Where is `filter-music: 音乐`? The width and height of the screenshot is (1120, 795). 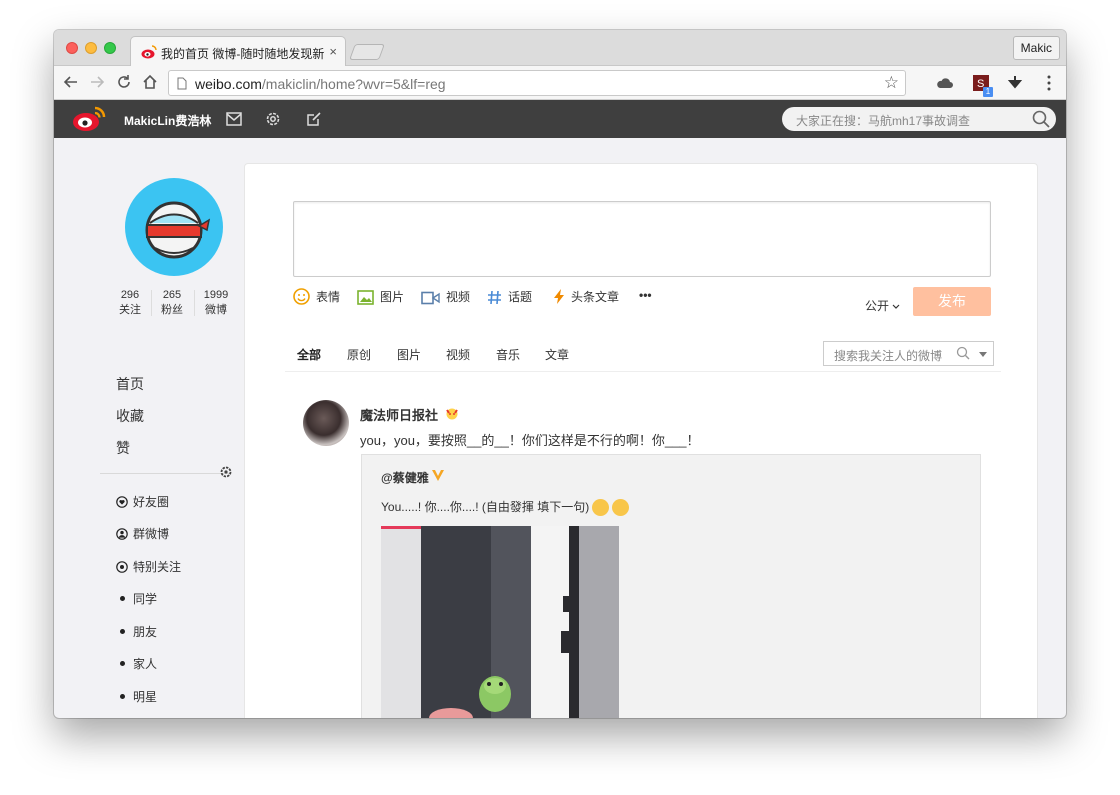 filter-music: 音乐 is located at coordinates (508, 354).